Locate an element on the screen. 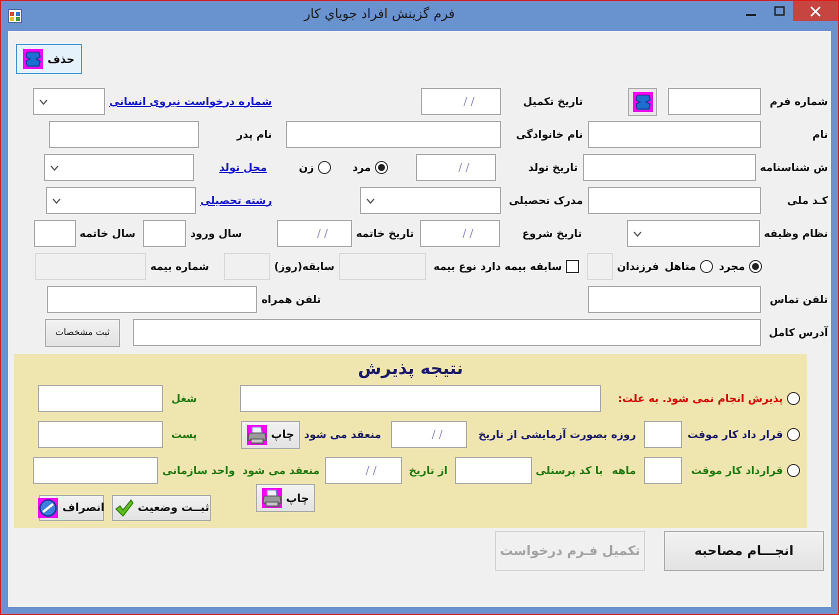 This screenshot has height=615, width=839. field-label: سال خاتمه is located at coordinates (107, 234).